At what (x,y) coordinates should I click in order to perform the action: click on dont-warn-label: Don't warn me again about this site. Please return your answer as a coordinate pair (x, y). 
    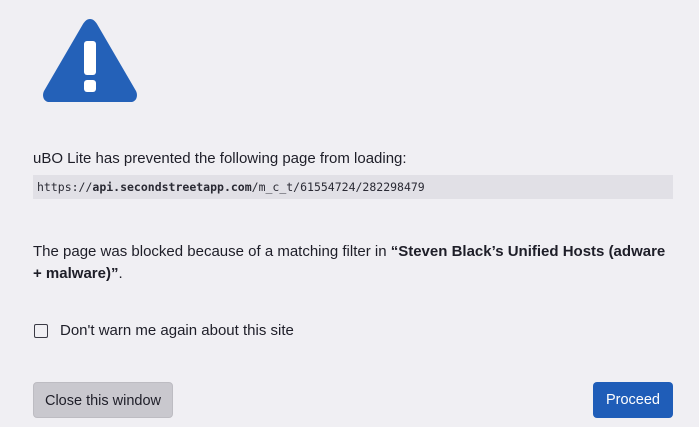
    Looking at the image, I should click on (177, 330).